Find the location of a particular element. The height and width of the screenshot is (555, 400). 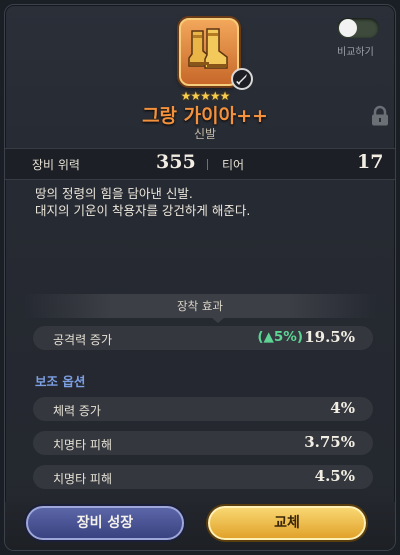

stats-row: 장비 위력 355 티어 17 is located at coordinates (200, 164).